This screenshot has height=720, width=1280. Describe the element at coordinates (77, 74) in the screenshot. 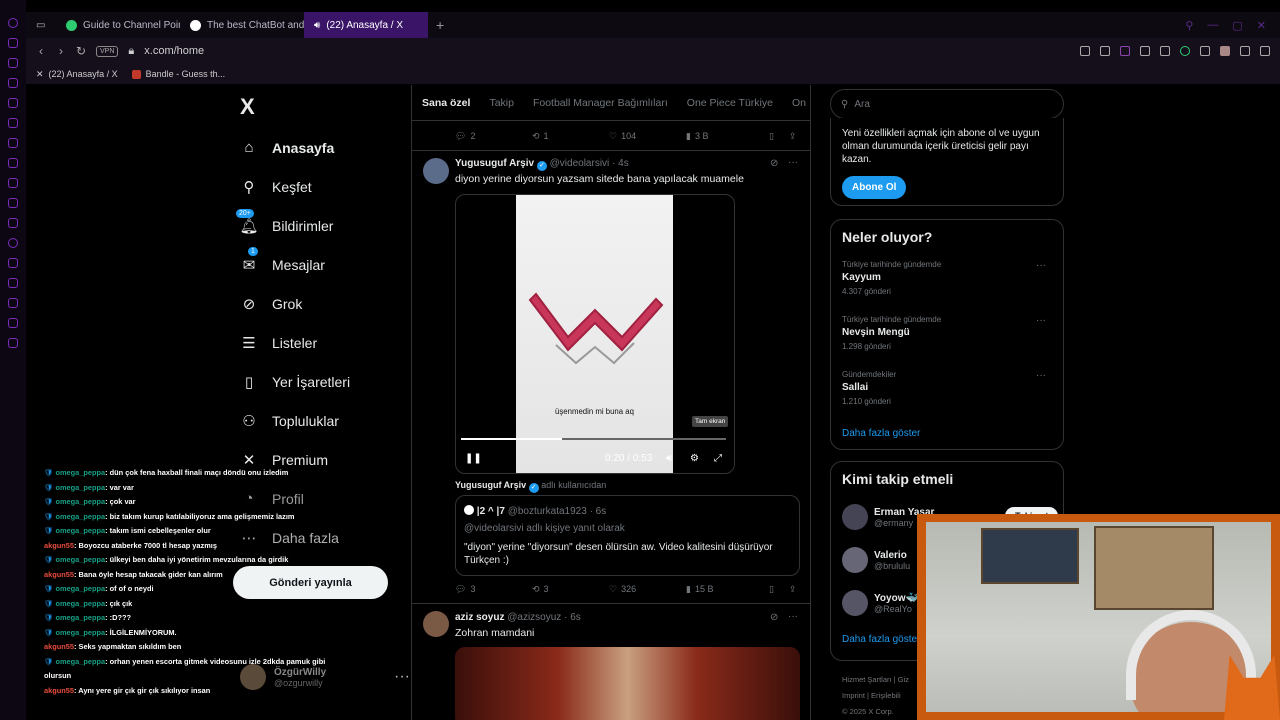

I see `bookmark-x-home: ✕ (22) Anasayfa / X` at that location.